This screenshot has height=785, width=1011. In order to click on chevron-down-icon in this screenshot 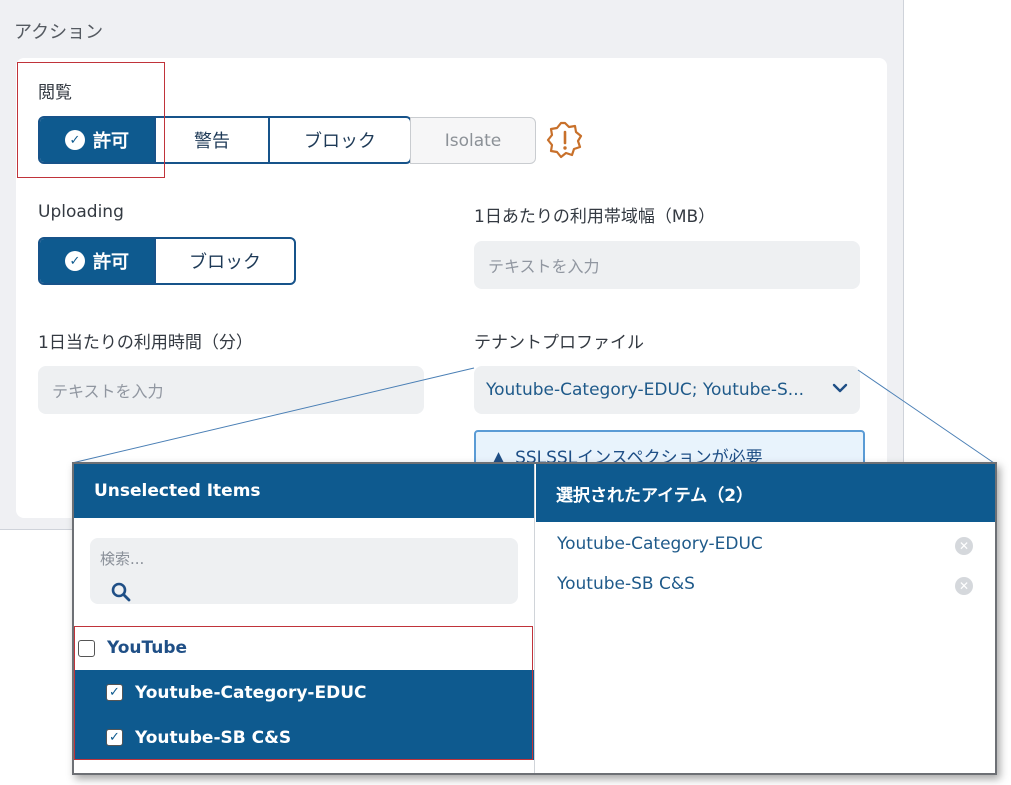, I will do `click(840, 388)`.